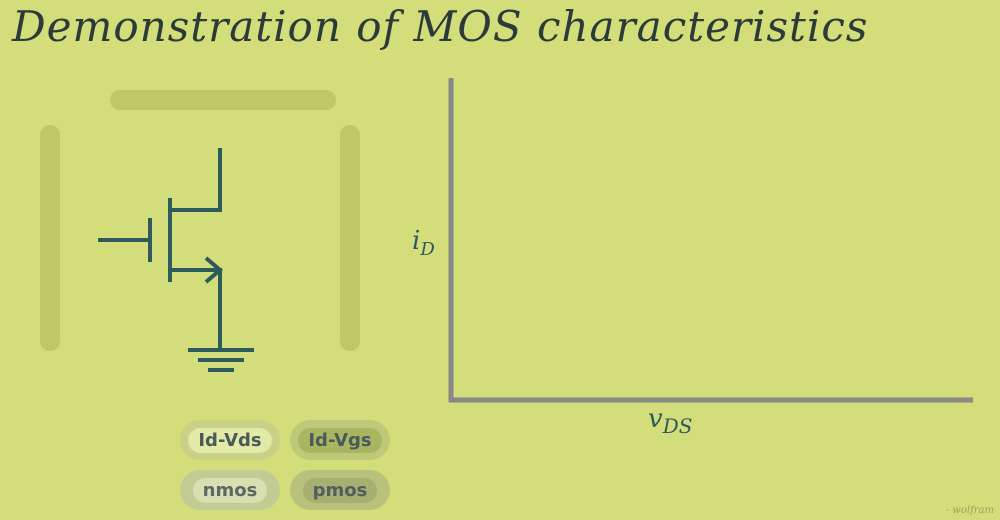 This screenshot has height=520, width=1000. I want to click on pmos-button: pmos, so click(340, 490).